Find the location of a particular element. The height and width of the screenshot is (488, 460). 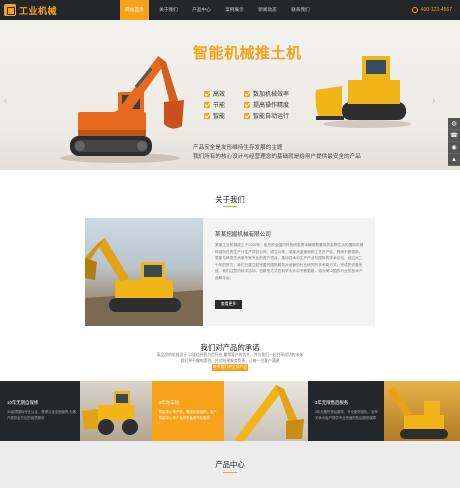

feature-label: 节能 is located at coordinates (219, 106).